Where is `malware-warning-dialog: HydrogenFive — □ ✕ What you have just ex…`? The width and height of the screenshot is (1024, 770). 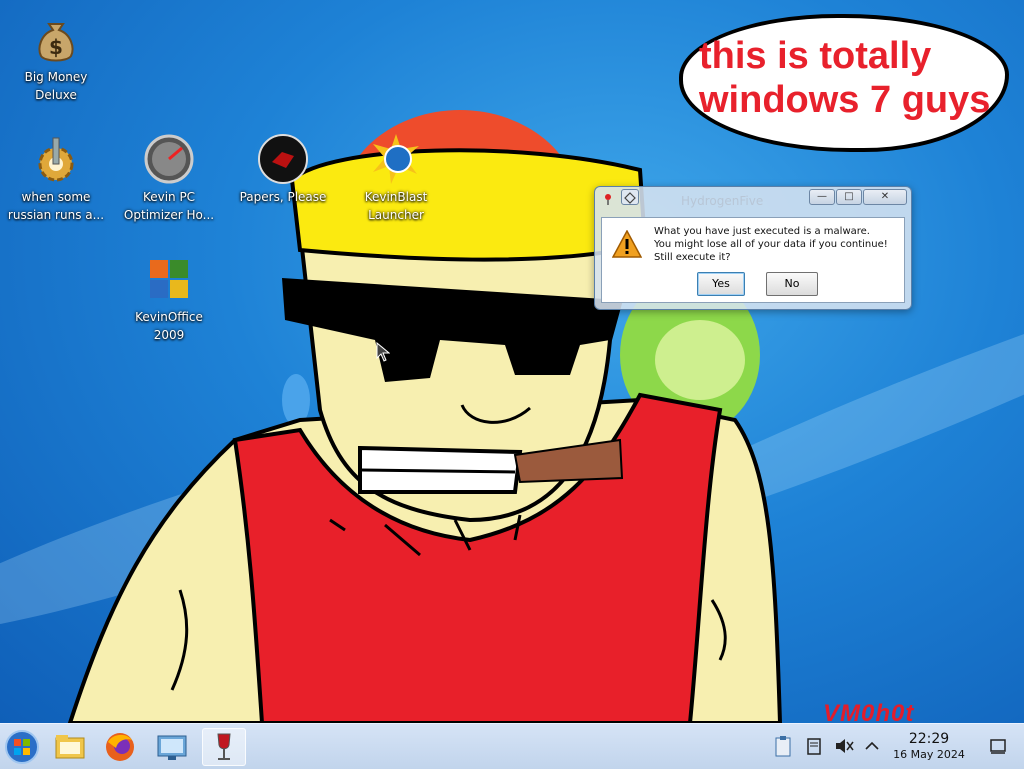
malware-warning-dialog: HydrogenFive — □ ✕ What you have just ex… is located at coordinates (753, 248).